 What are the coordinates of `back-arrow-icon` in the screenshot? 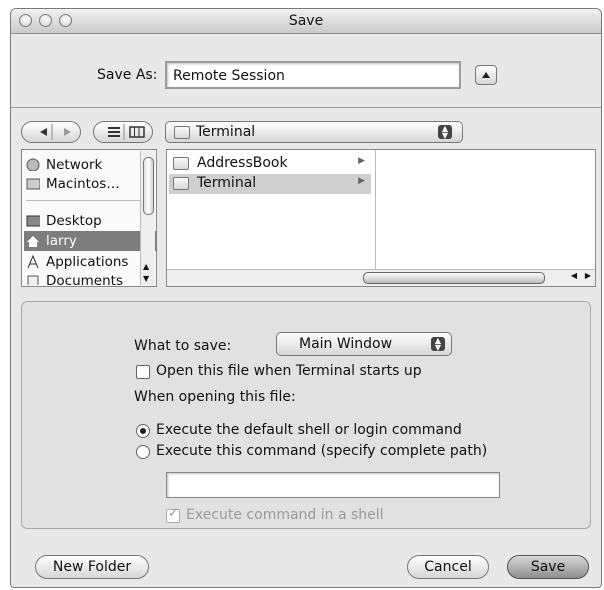 It's located at (43, 132).